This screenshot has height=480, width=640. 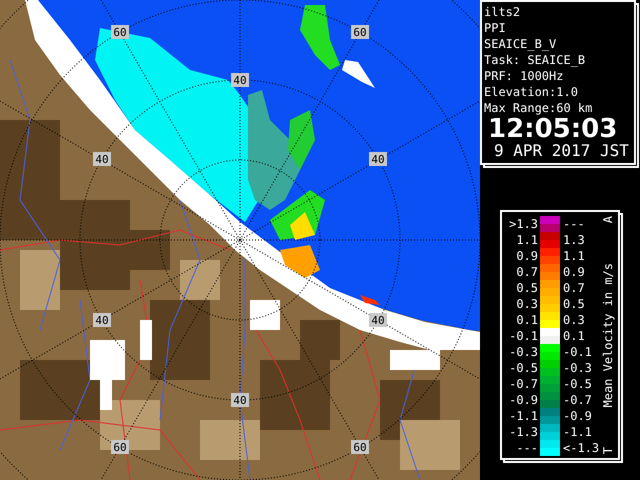 I want to click on info-line: Elevation:1.0, so click(x=531, y=92).